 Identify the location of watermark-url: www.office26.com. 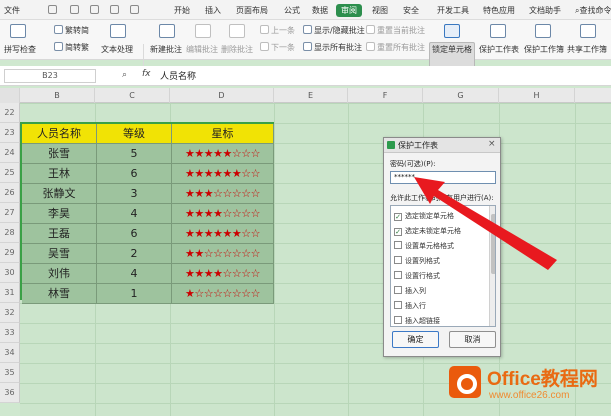
(529, 395).